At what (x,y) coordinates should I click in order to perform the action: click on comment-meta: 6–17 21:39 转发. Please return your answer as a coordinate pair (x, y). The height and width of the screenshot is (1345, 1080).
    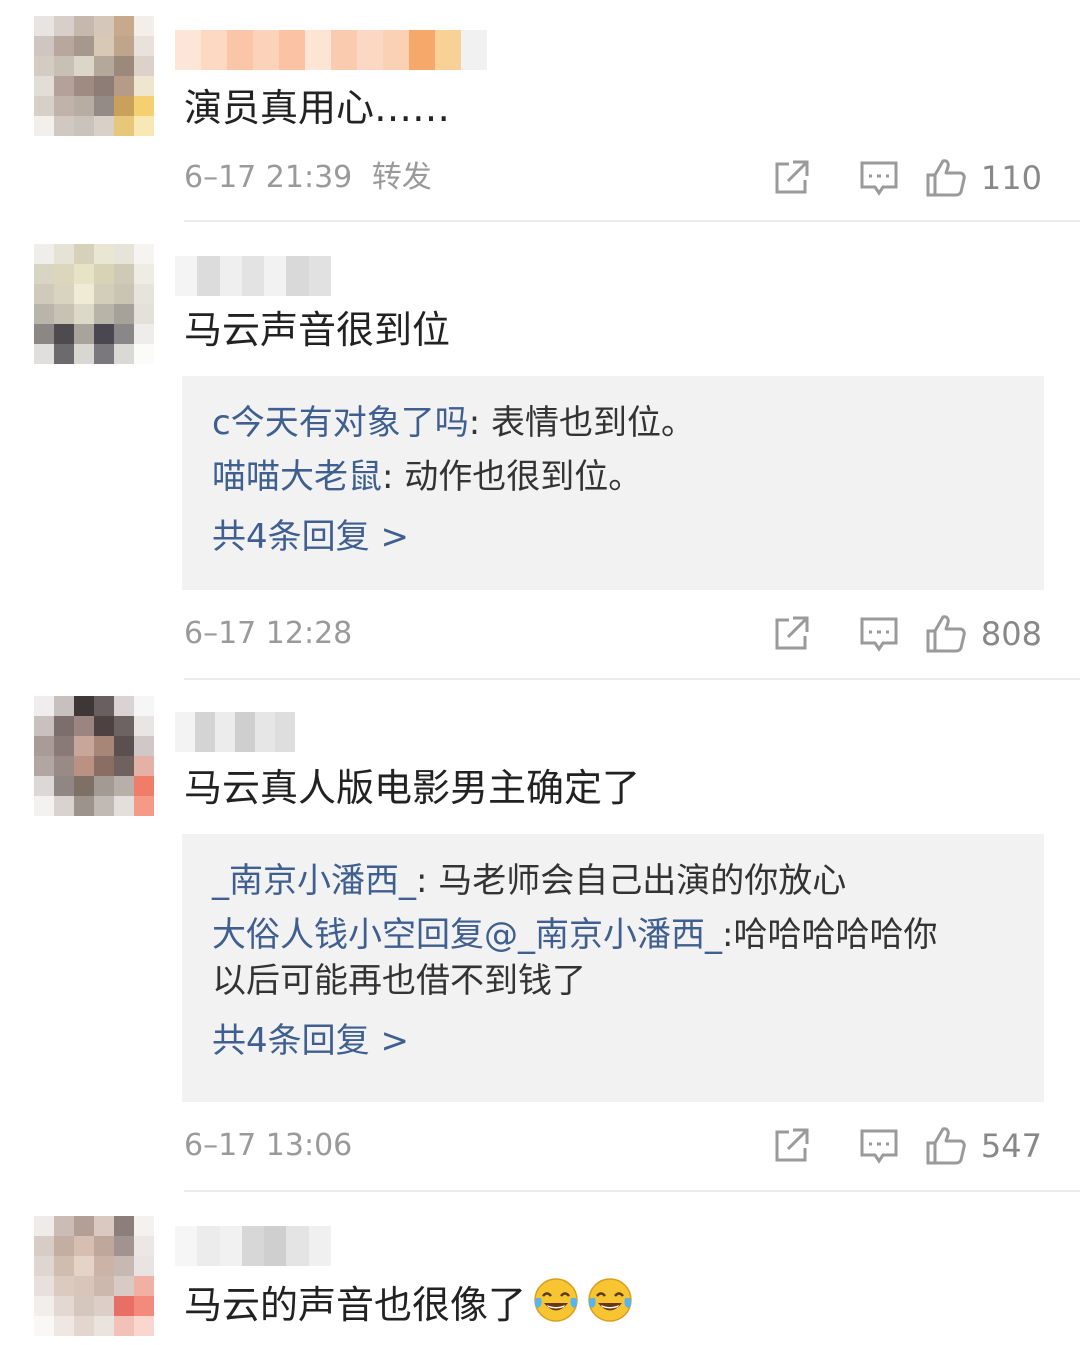
    Looking at the image, I should click on (308, 178).